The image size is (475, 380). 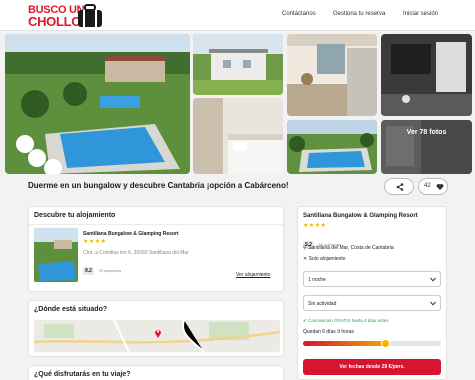 I want to click on booking-location-row: ⚲ Santillana del Mar, Costa de Cantabria, so click(x=348, y=248).